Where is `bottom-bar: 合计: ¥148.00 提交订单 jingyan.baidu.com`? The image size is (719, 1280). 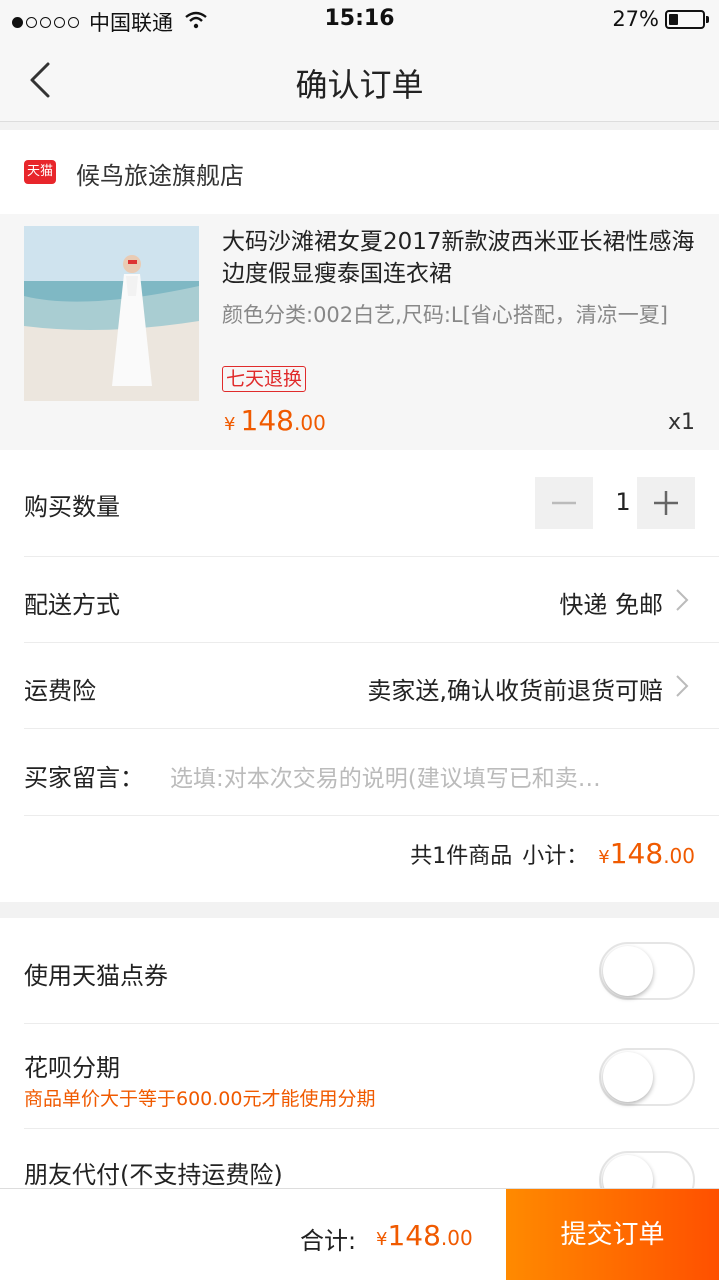 bottom-bar: 合计: ¥148.00 提交订单 jingyan.baidu.com is located at coordinates (359, 1234).